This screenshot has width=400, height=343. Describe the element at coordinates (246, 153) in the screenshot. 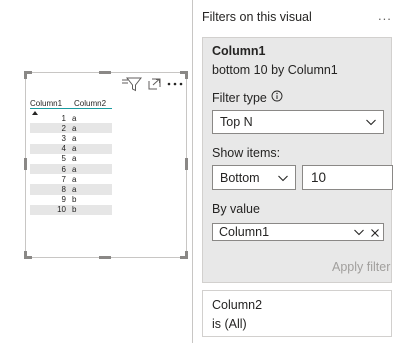

I see `show-items-label: Show items:` at that location.